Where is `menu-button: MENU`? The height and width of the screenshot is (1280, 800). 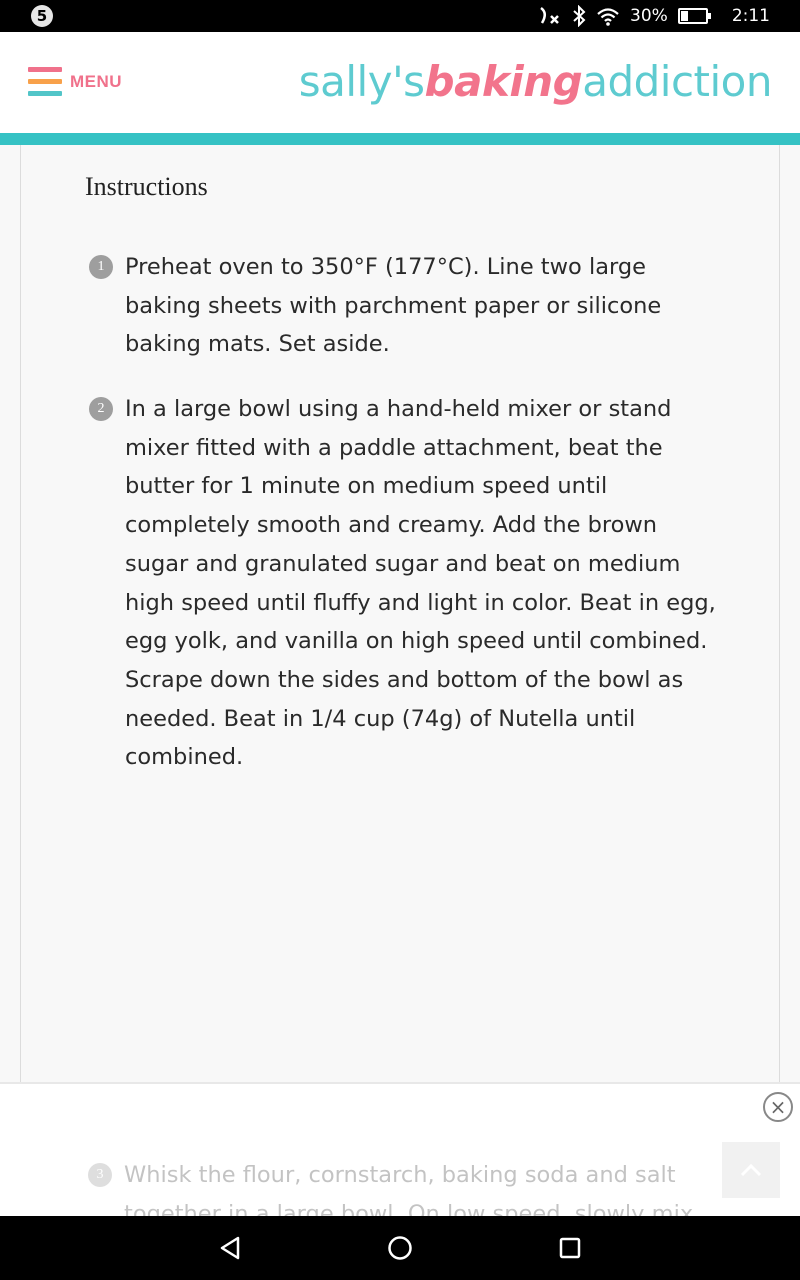 menu-button: MENU is located at coordinates (75, 82).